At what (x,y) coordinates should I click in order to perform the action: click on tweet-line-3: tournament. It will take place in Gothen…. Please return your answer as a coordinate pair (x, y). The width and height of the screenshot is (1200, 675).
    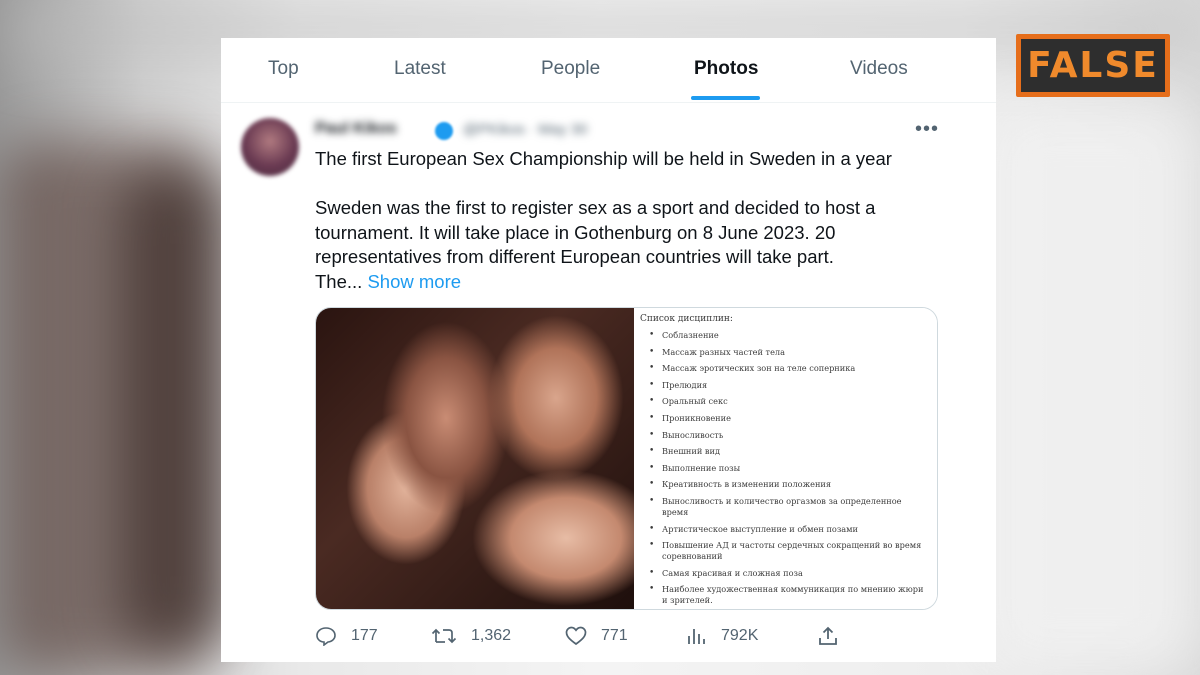
    Looking at the image, I should click on (575, 232).